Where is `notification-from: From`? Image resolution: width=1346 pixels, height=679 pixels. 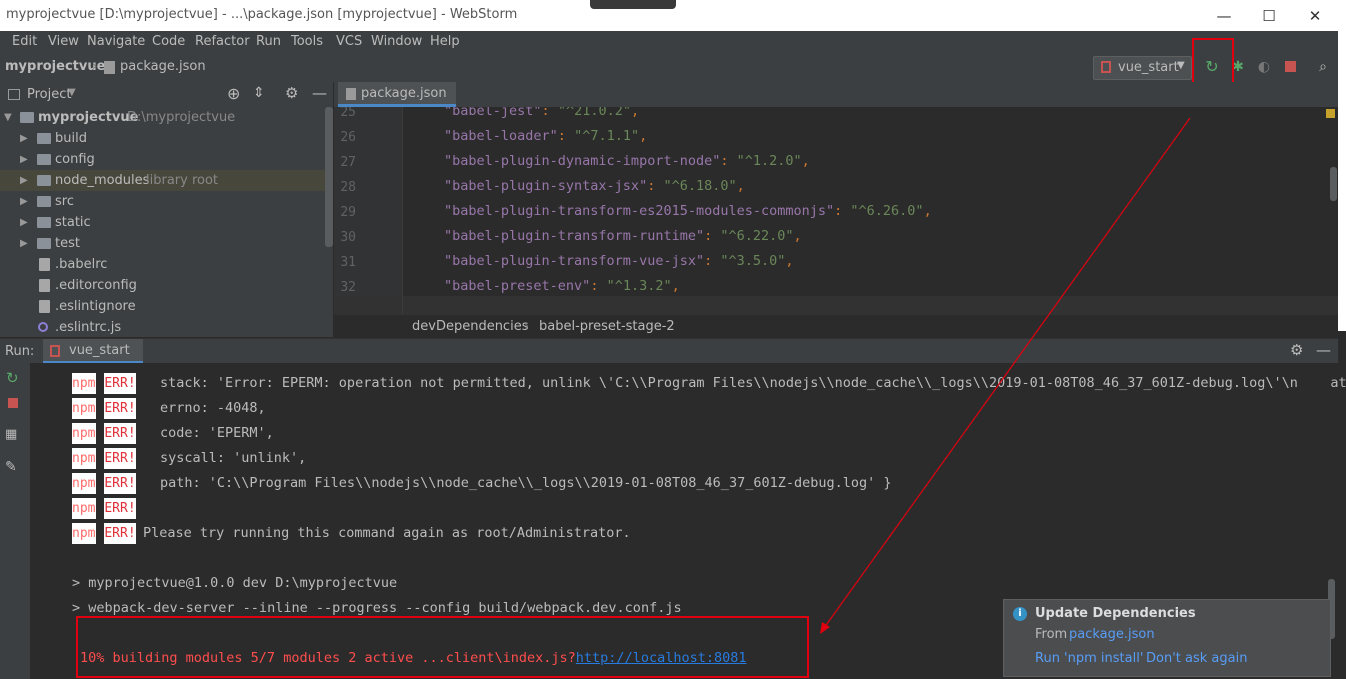
notification-from: From is located at coordinates (1051, 634).